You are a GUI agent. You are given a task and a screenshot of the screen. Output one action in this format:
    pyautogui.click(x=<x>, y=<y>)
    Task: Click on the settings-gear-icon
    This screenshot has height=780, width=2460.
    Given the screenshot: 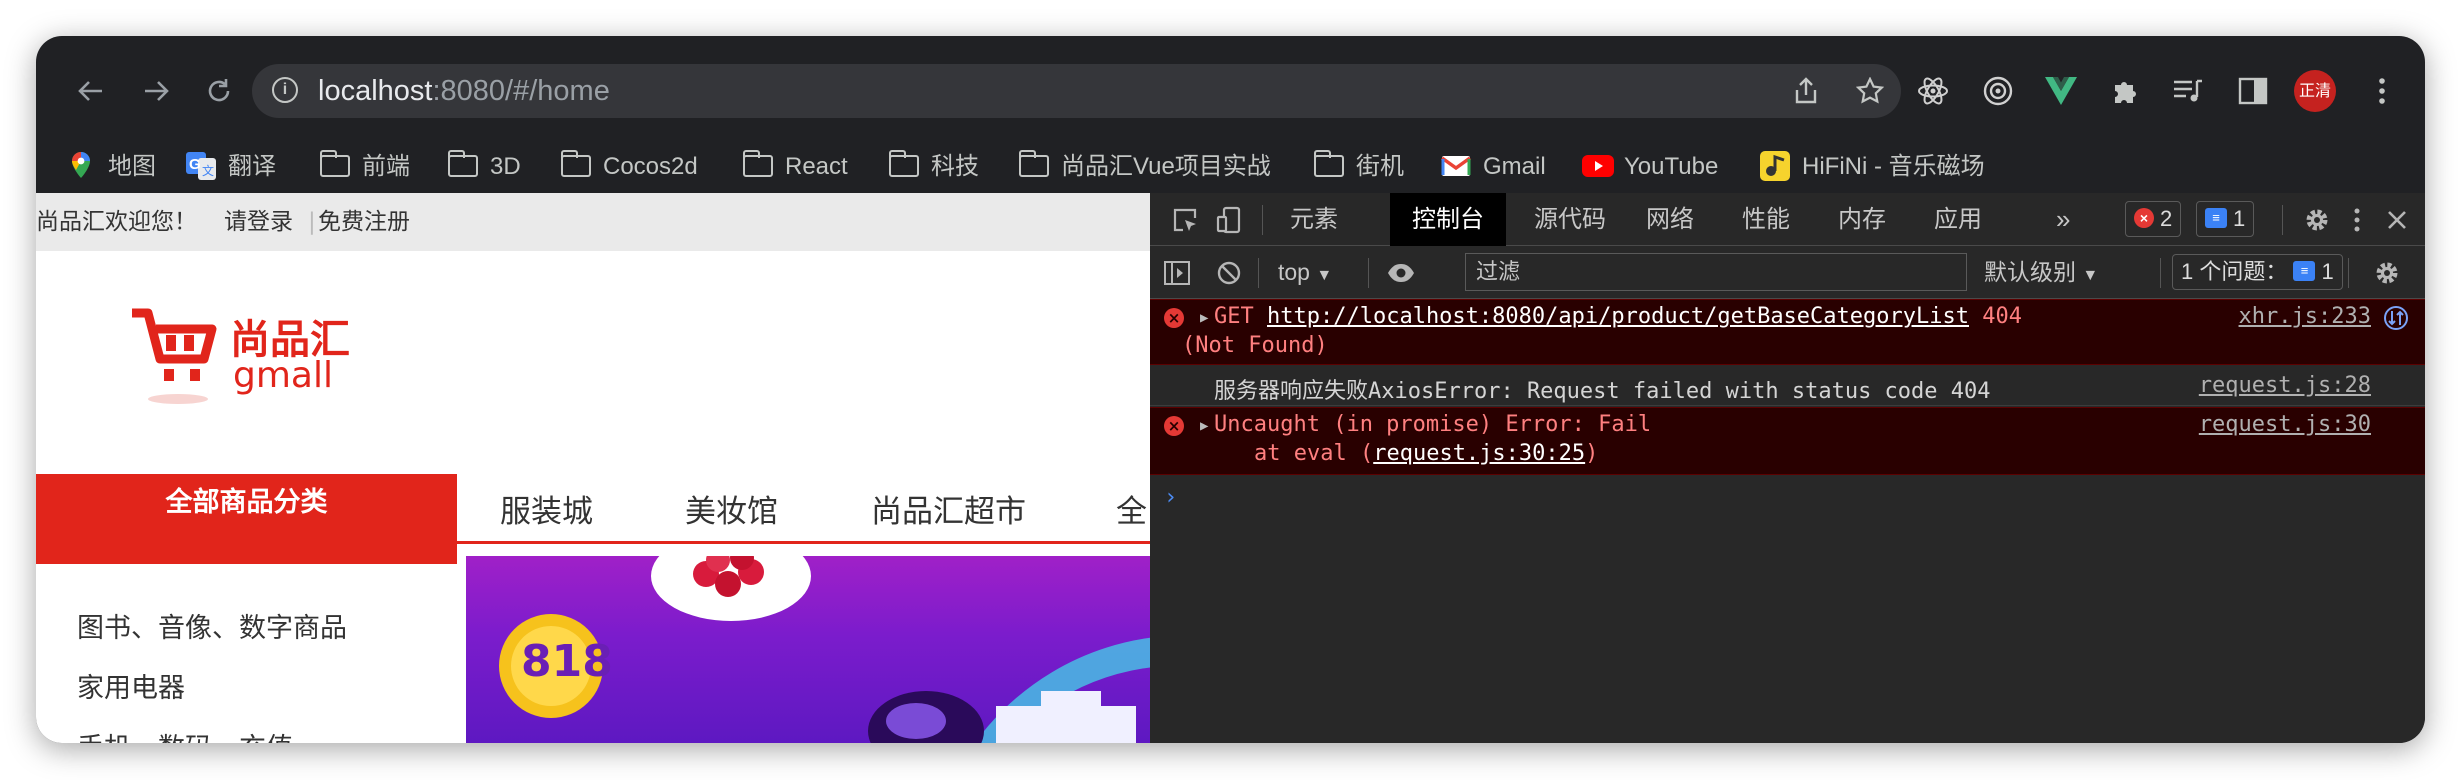 What is the action you would take?
    pyautogui.click(x=2317, y=220)
    